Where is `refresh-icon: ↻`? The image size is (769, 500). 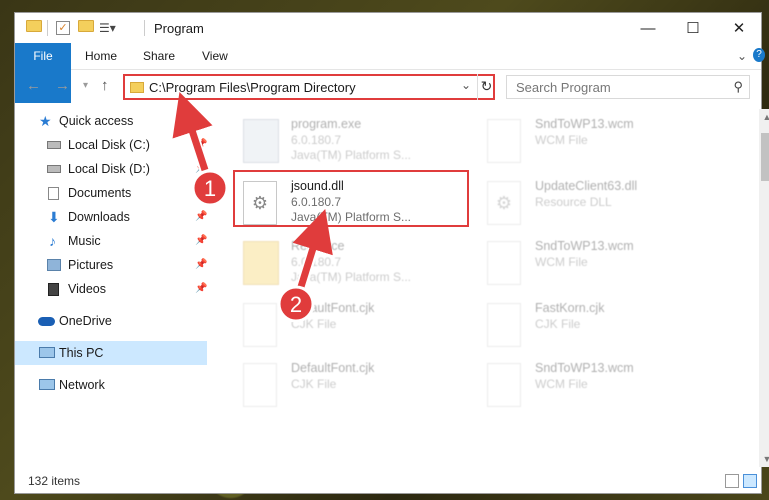
refresh-icon: ↻ is located at coordinates (486, 87).